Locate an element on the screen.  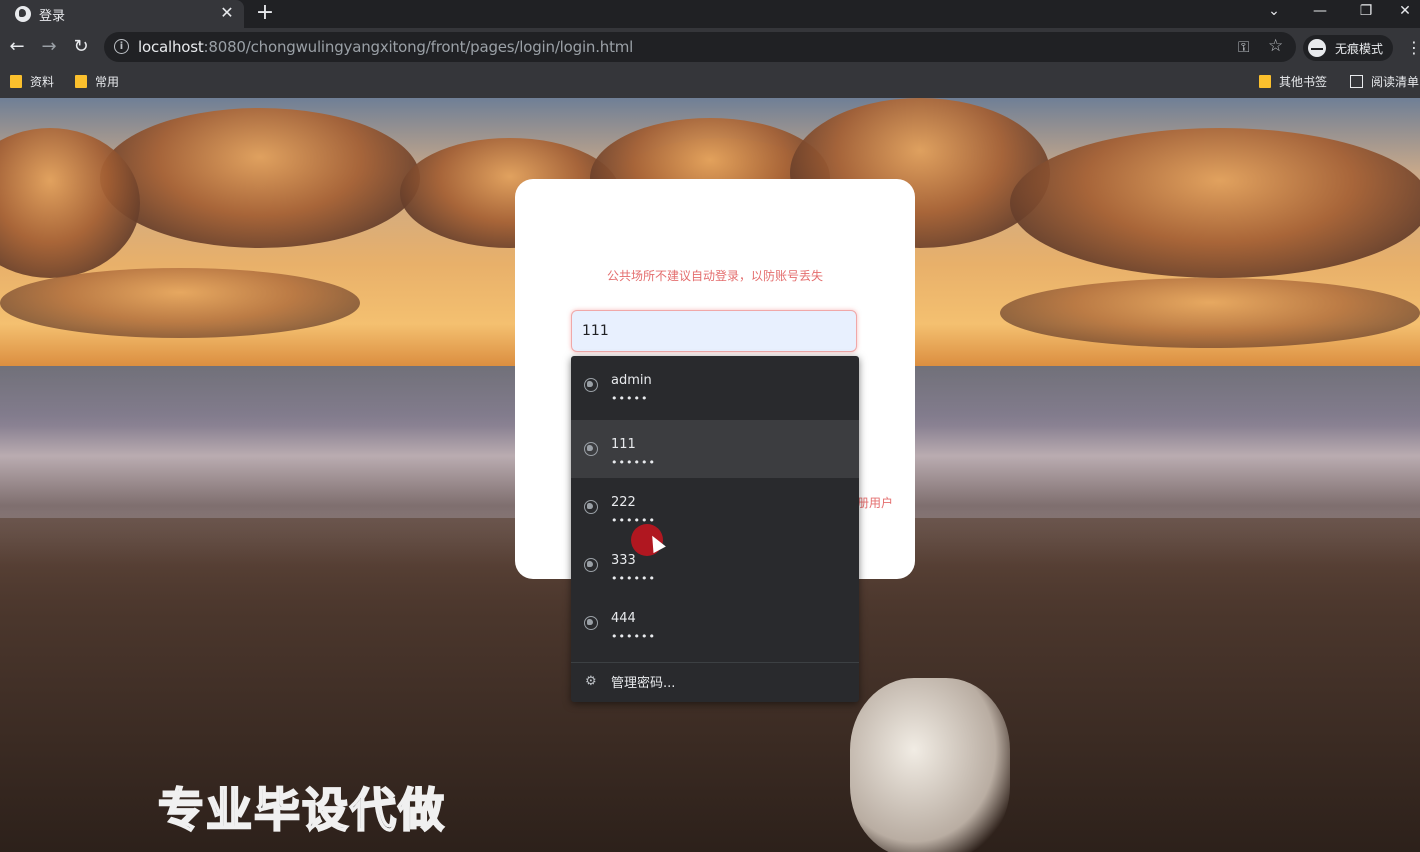
username-input is located at coordinates (714, 331).